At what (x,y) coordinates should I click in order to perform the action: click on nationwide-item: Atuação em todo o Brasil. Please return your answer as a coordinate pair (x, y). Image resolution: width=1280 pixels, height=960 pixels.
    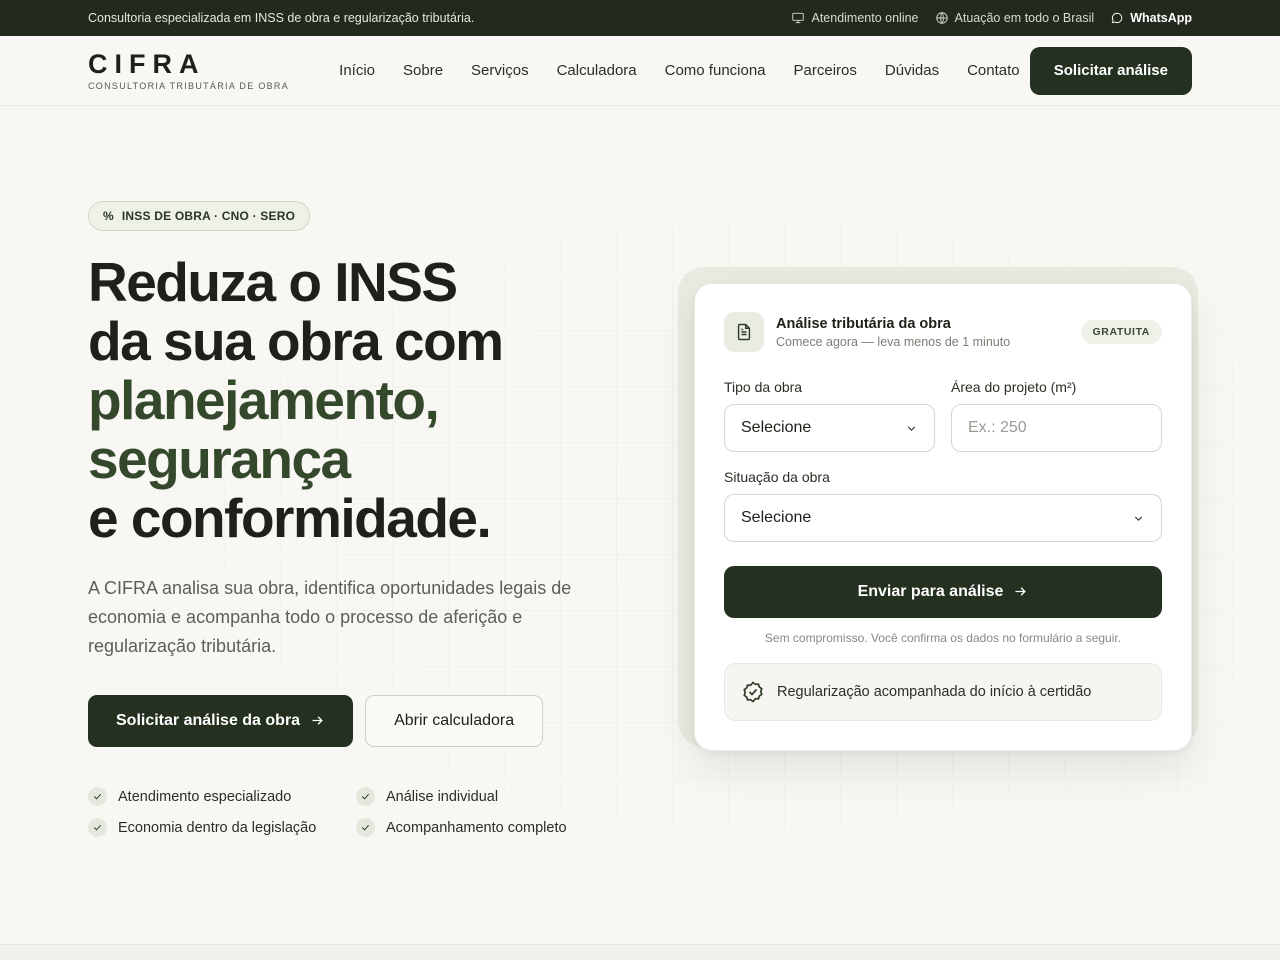
    Looking at the image, I should click on (1015, 18).